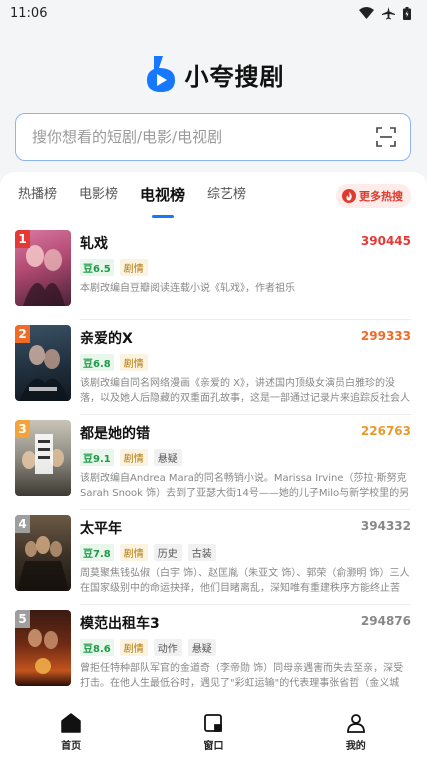  What do you see at coordinates (71, 746) in the screenshot?
I see `nav-home-label: 首页` at bounding box center [71, 746].